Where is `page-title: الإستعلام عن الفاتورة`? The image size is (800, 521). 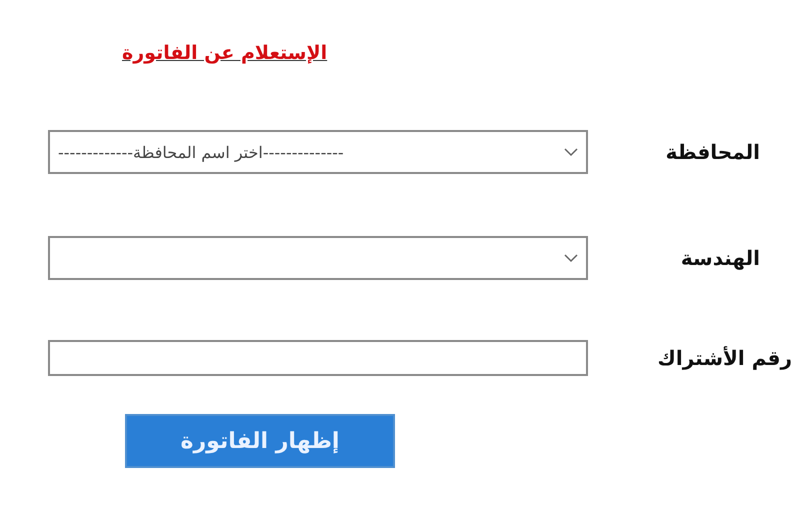 page-title: الإستعلام عن الفاتورة is located at coordinates (225, 53).